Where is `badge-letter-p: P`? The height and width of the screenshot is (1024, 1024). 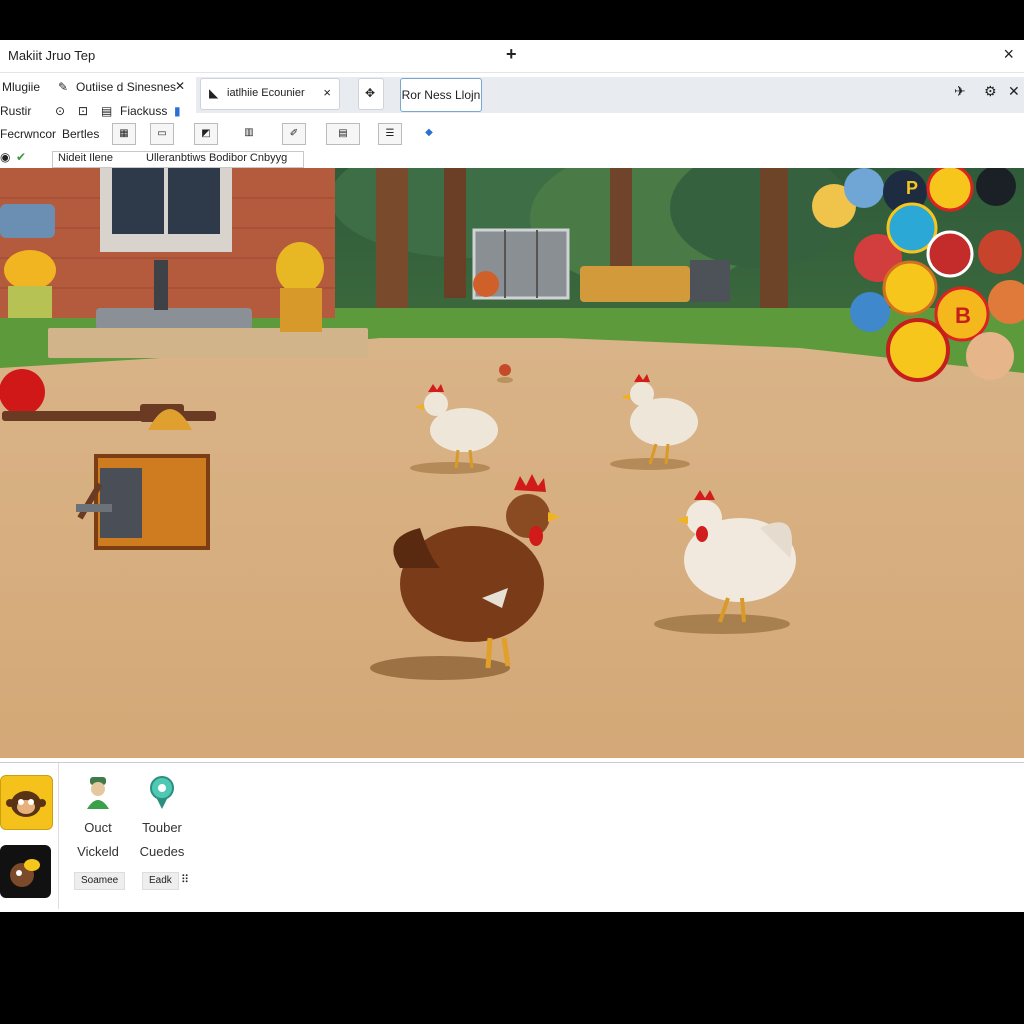 badge-letter-p: P is located at coordinates (912, 188).